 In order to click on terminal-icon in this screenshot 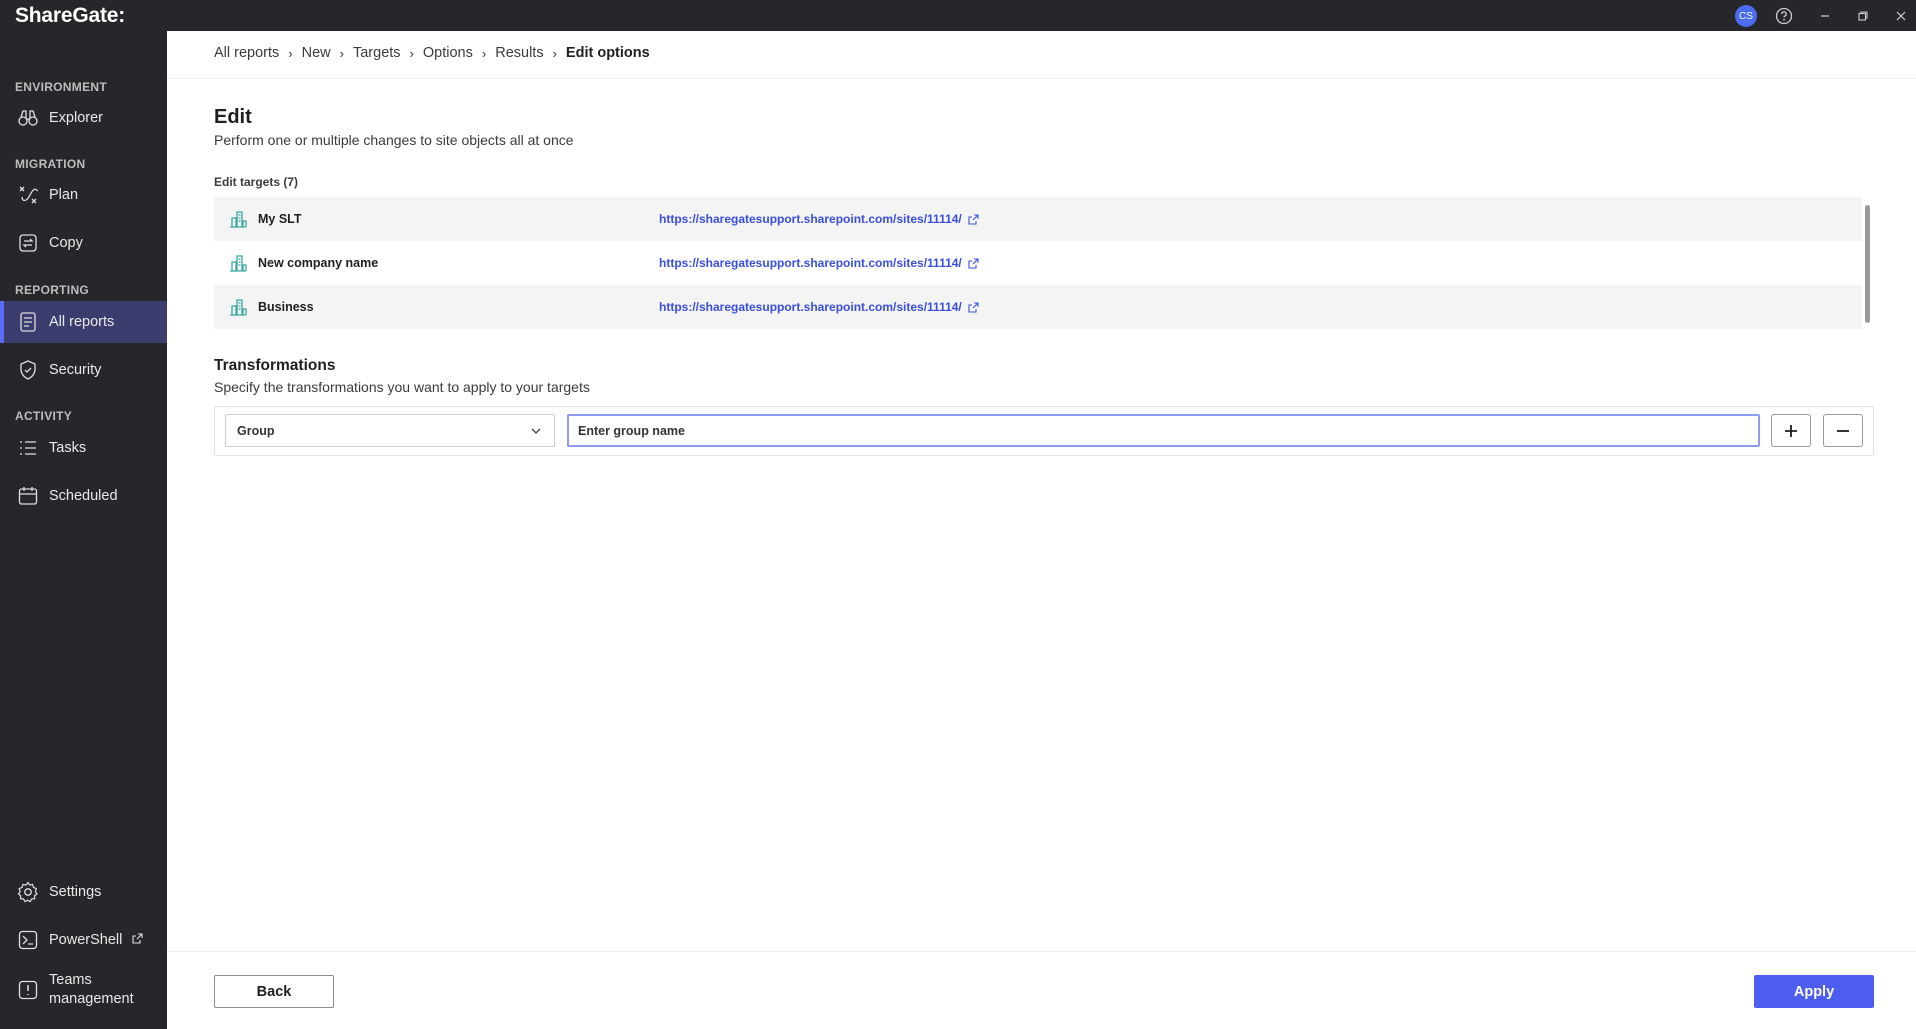, I will do `click(28, 940)`.